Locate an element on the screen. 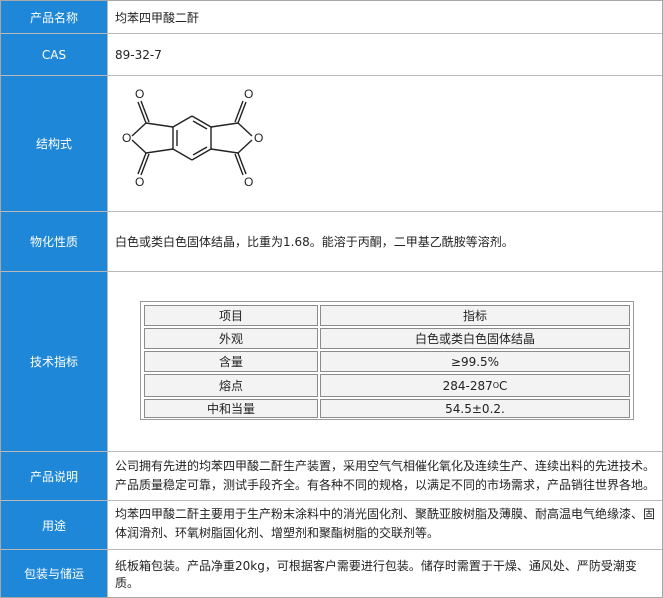 Image resolution: width=663 pixels, height=598 pixels. spec-header-item: 项目 is located at coordinates (231, 315).